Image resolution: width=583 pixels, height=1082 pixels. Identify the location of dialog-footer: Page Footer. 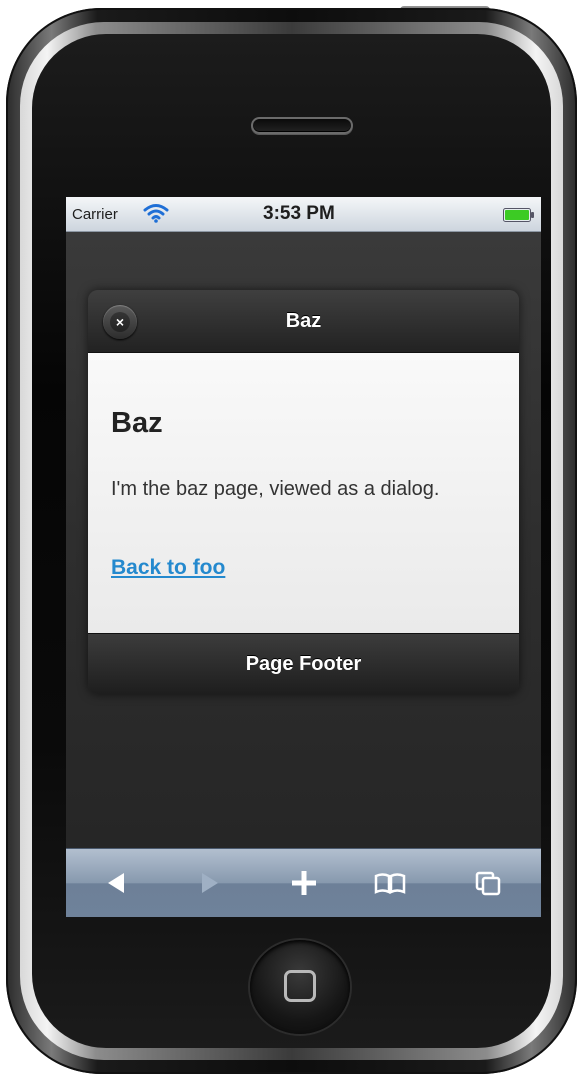
(303, 663).